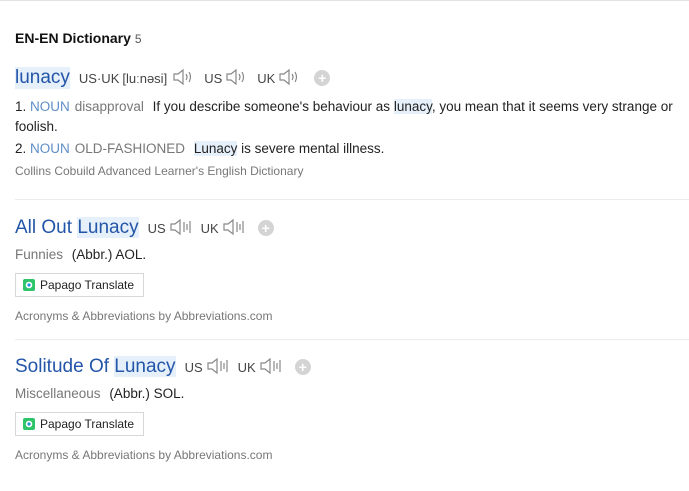 The width and height of the screenshot is (689, 491). Describe the element at coordinates (21, 148) in the screenshot. I see `sense-number: 2.` at that location.